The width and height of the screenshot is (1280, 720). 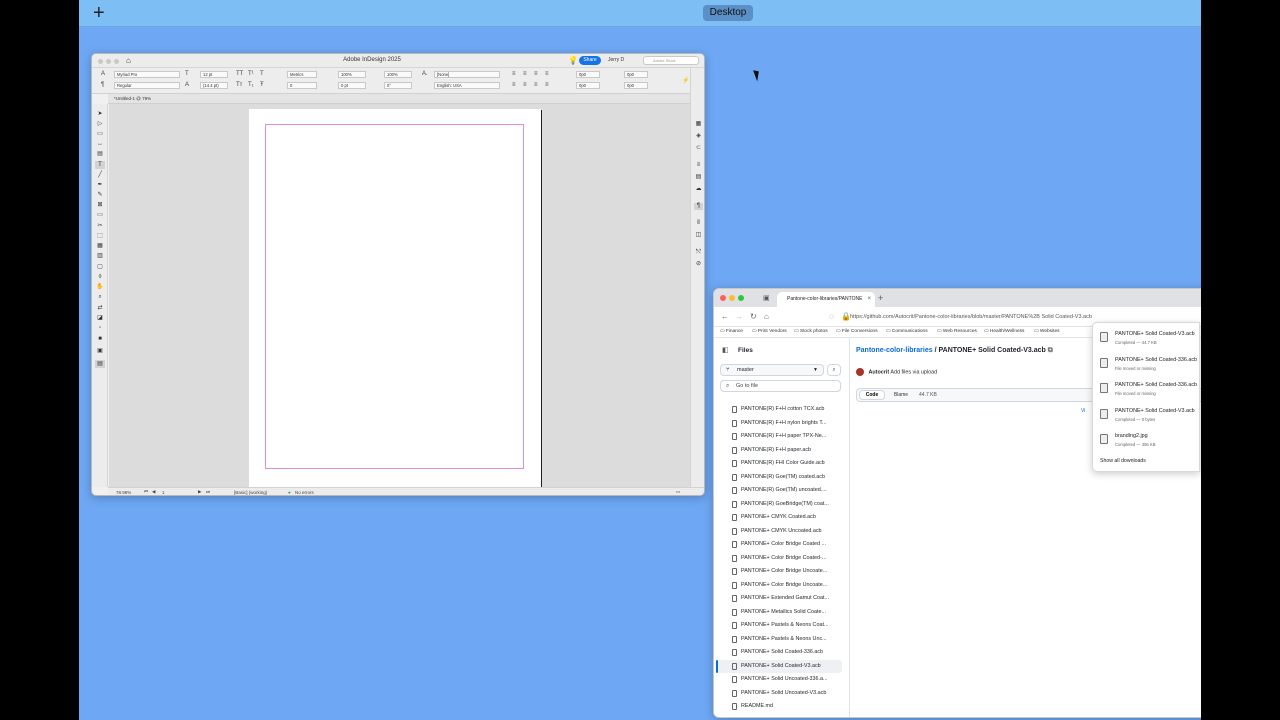 What do you see at coordinates (913, 372) in the screenshot?
I see `commit-message: Add files via upload` at bounding box center [913, 372].